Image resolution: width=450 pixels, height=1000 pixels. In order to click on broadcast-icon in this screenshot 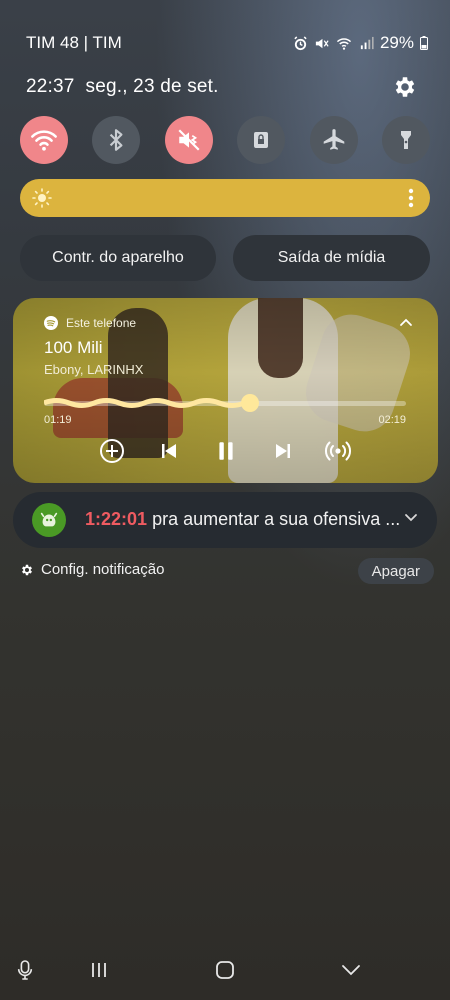, I will do `click(338, 451)`.